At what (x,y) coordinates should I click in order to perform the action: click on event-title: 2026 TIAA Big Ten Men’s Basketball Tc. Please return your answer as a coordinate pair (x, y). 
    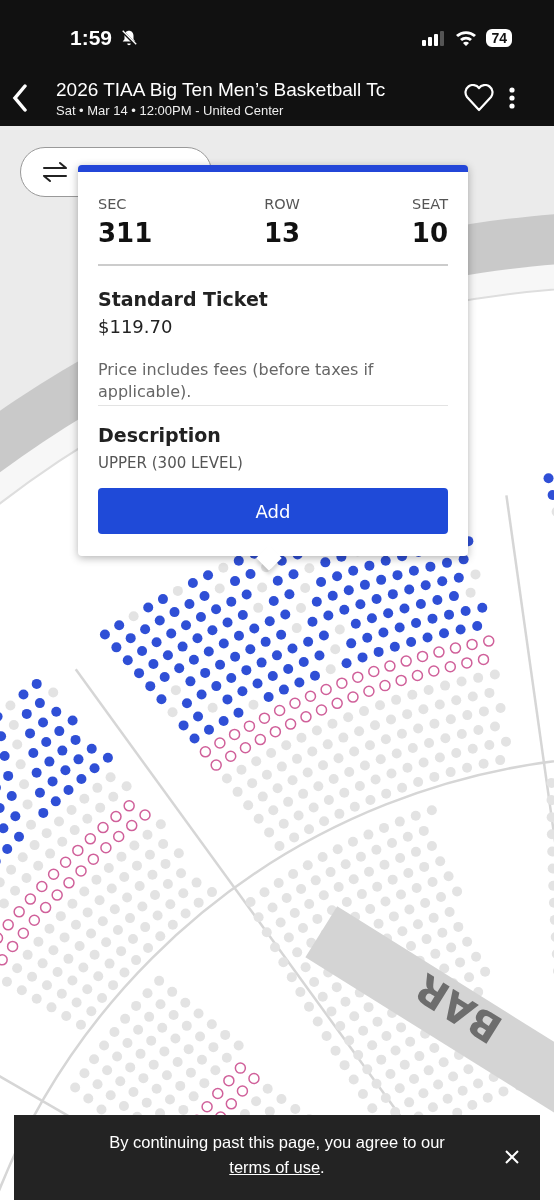
    Looking at the image, I should click on (221, 89).